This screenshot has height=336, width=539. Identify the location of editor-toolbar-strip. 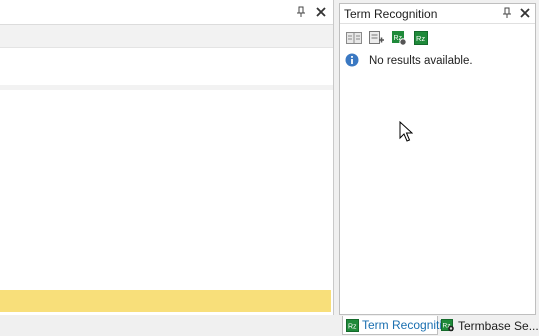
(166, 36).